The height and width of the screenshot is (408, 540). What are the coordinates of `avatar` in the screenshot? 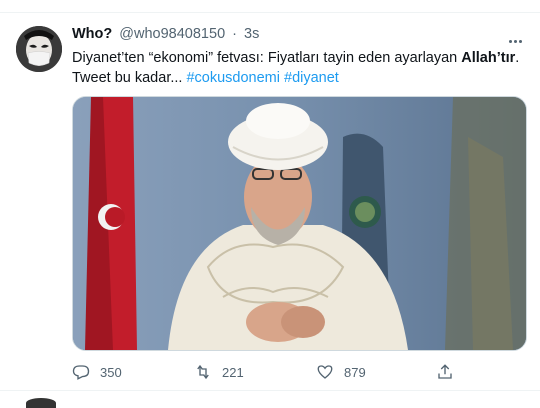 It's located at (39, 49).